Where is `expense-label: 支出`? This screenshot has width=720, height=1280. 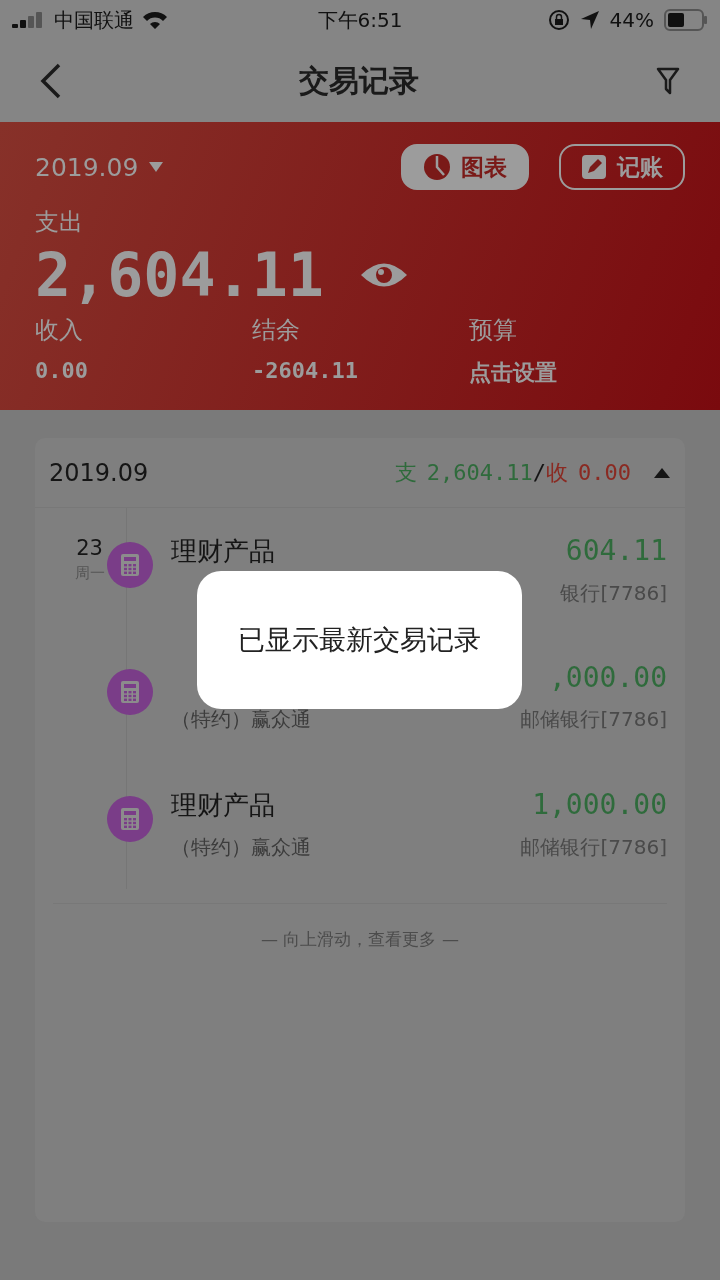
expense-label: 支出 is located at coordinates (59, 222).